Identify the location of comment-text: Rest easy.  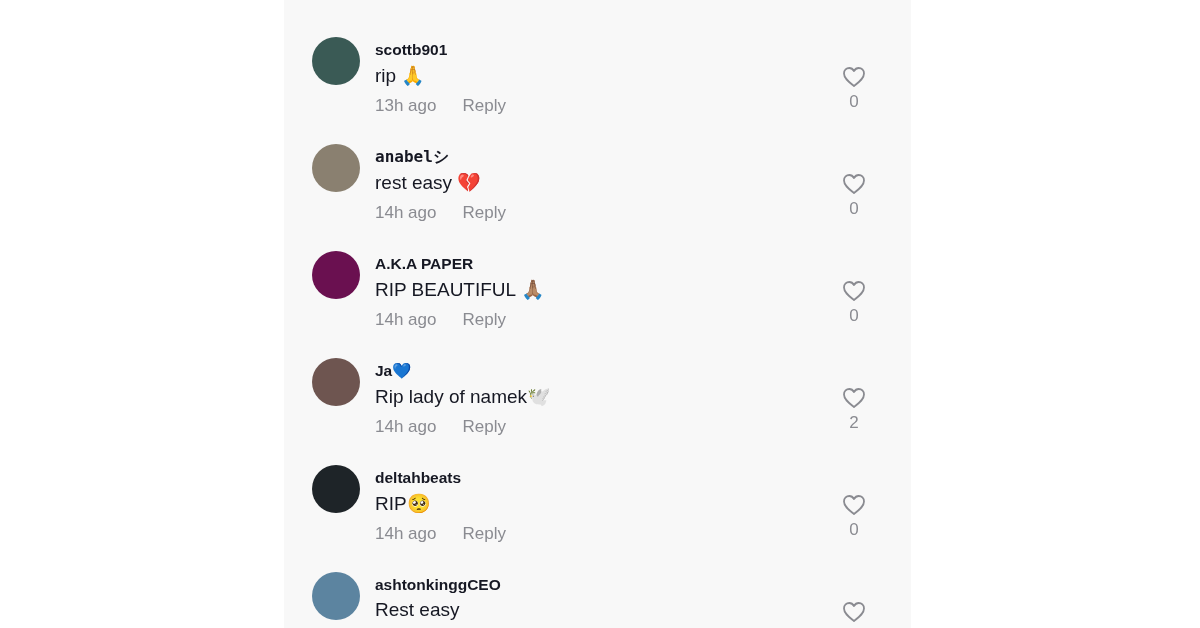
(417, 610).